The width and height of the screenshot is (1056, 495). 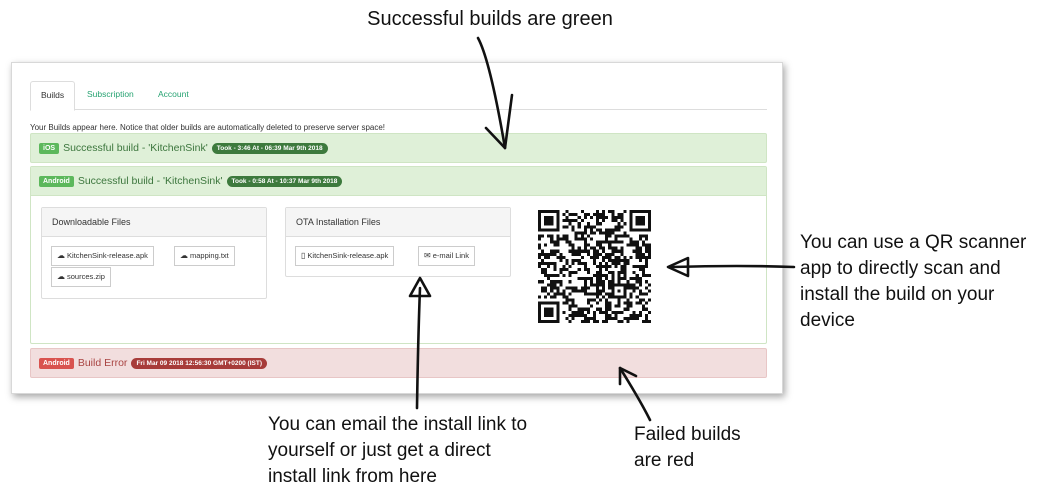 I want to click on tab-account: Account, so click(x=173, y=94).